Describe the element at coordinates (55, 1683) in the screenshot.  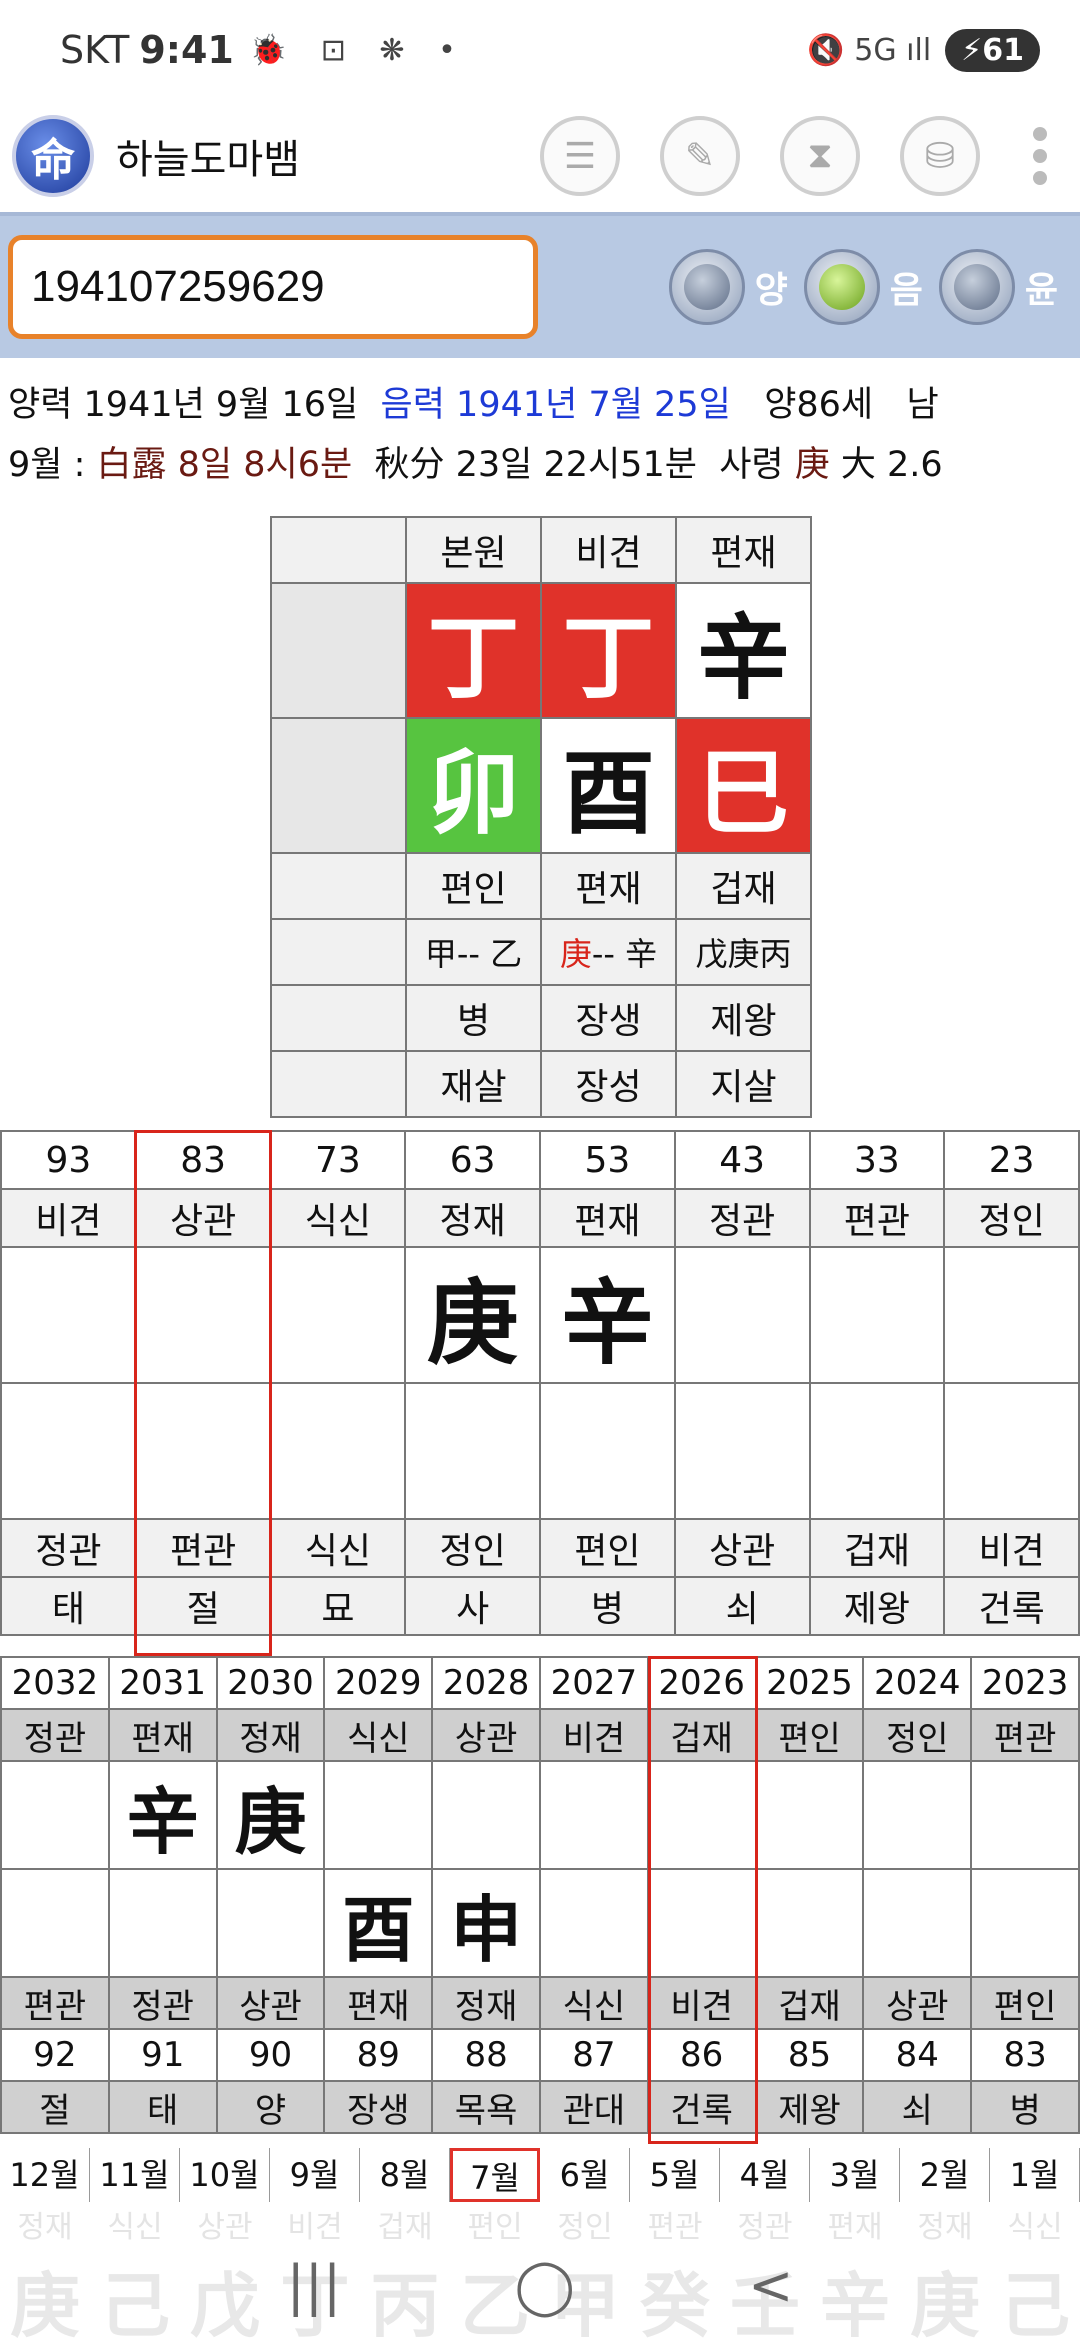
I see `seun-year: 2032` at that location.